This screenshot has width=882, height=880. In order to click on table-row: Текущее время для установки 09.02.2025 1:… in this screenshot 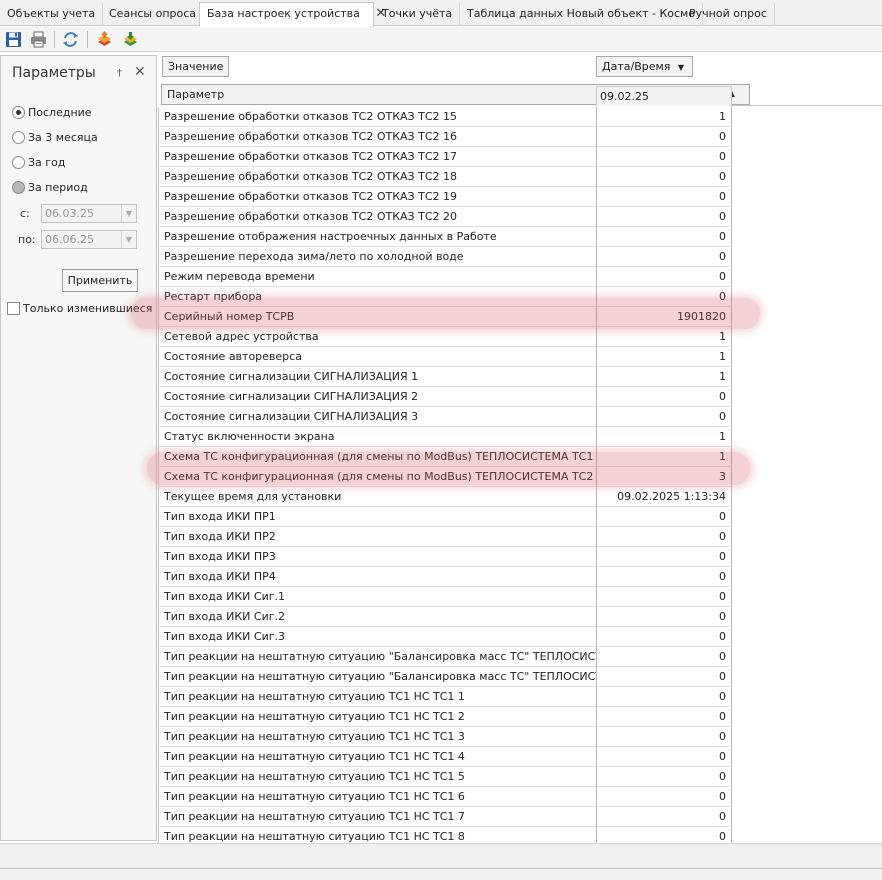, I will do `click(445, 497)`.